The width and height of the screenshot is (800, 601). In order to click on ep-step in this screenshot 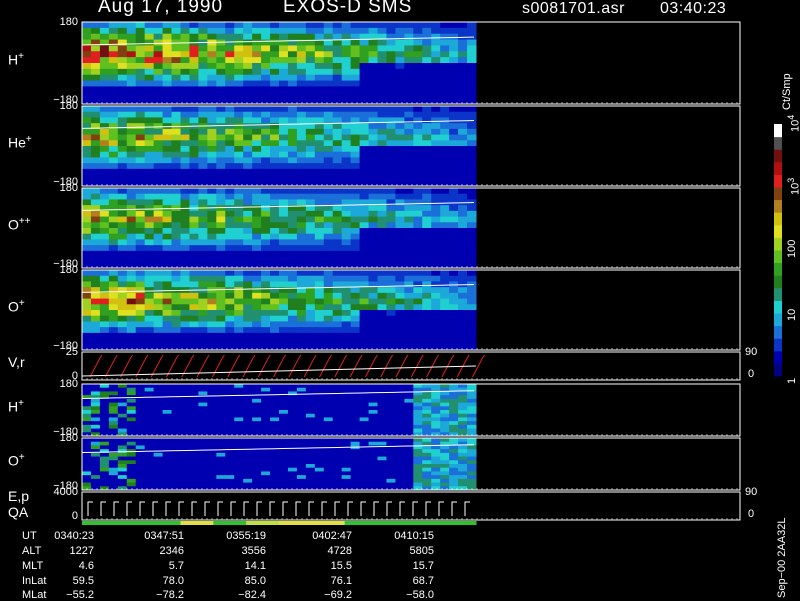, I will do `click(142, 508)`.